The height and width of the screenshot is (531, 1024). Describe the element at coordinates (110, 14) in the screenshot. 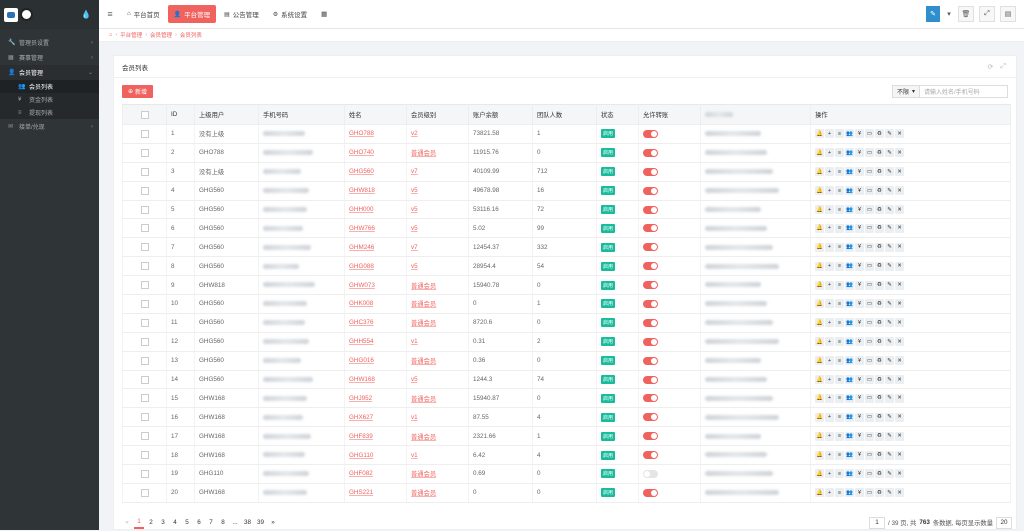

I see `hamburger-icon: ≡` at that location.